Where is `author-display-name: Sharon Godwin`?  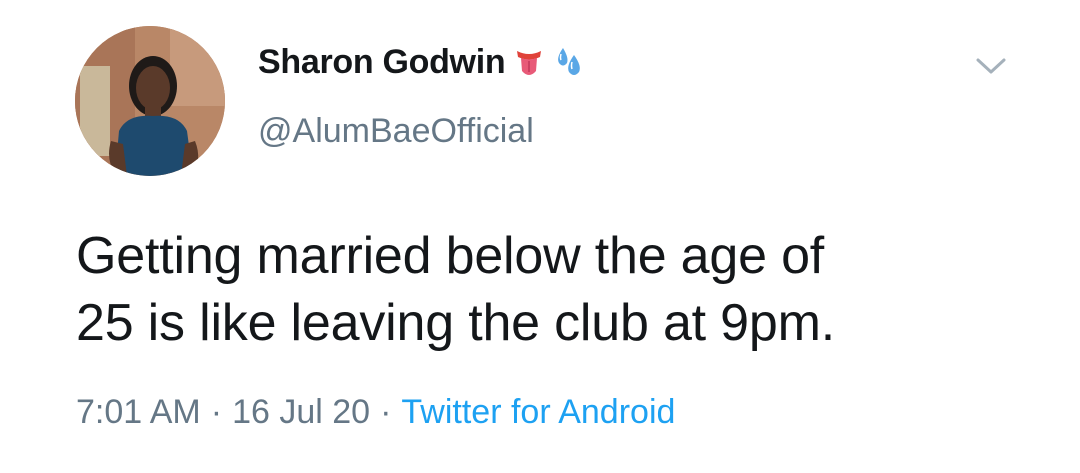
author-display-name: Sharon Godwin is located at coordinates (382, 62).